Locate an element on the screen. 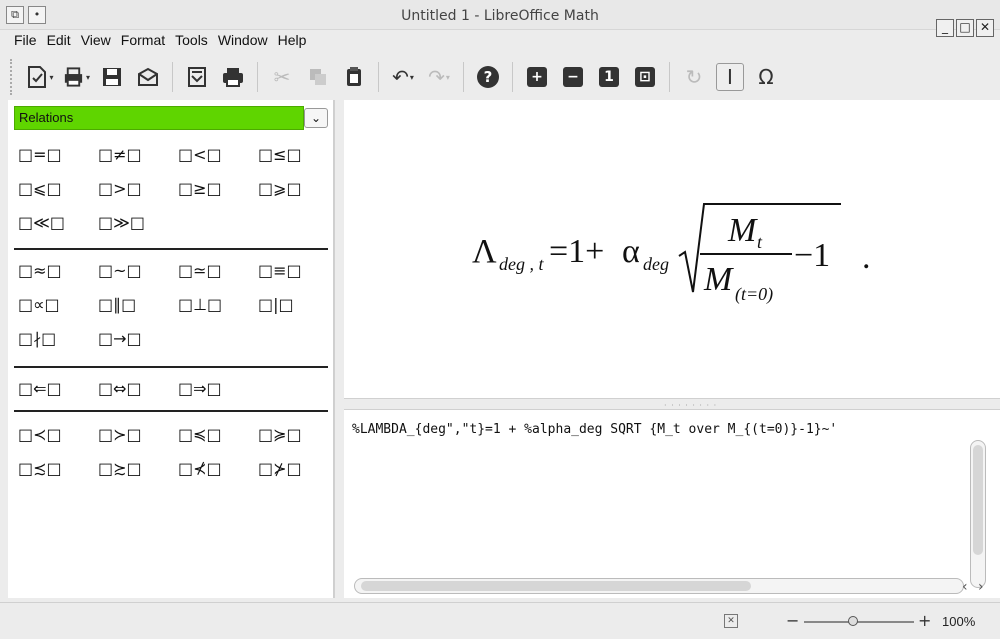 Image resolution: width=1000 pixels, height=639 pixels. element-succeeds-equal: □≽□ is located at coordinates (298, 434).